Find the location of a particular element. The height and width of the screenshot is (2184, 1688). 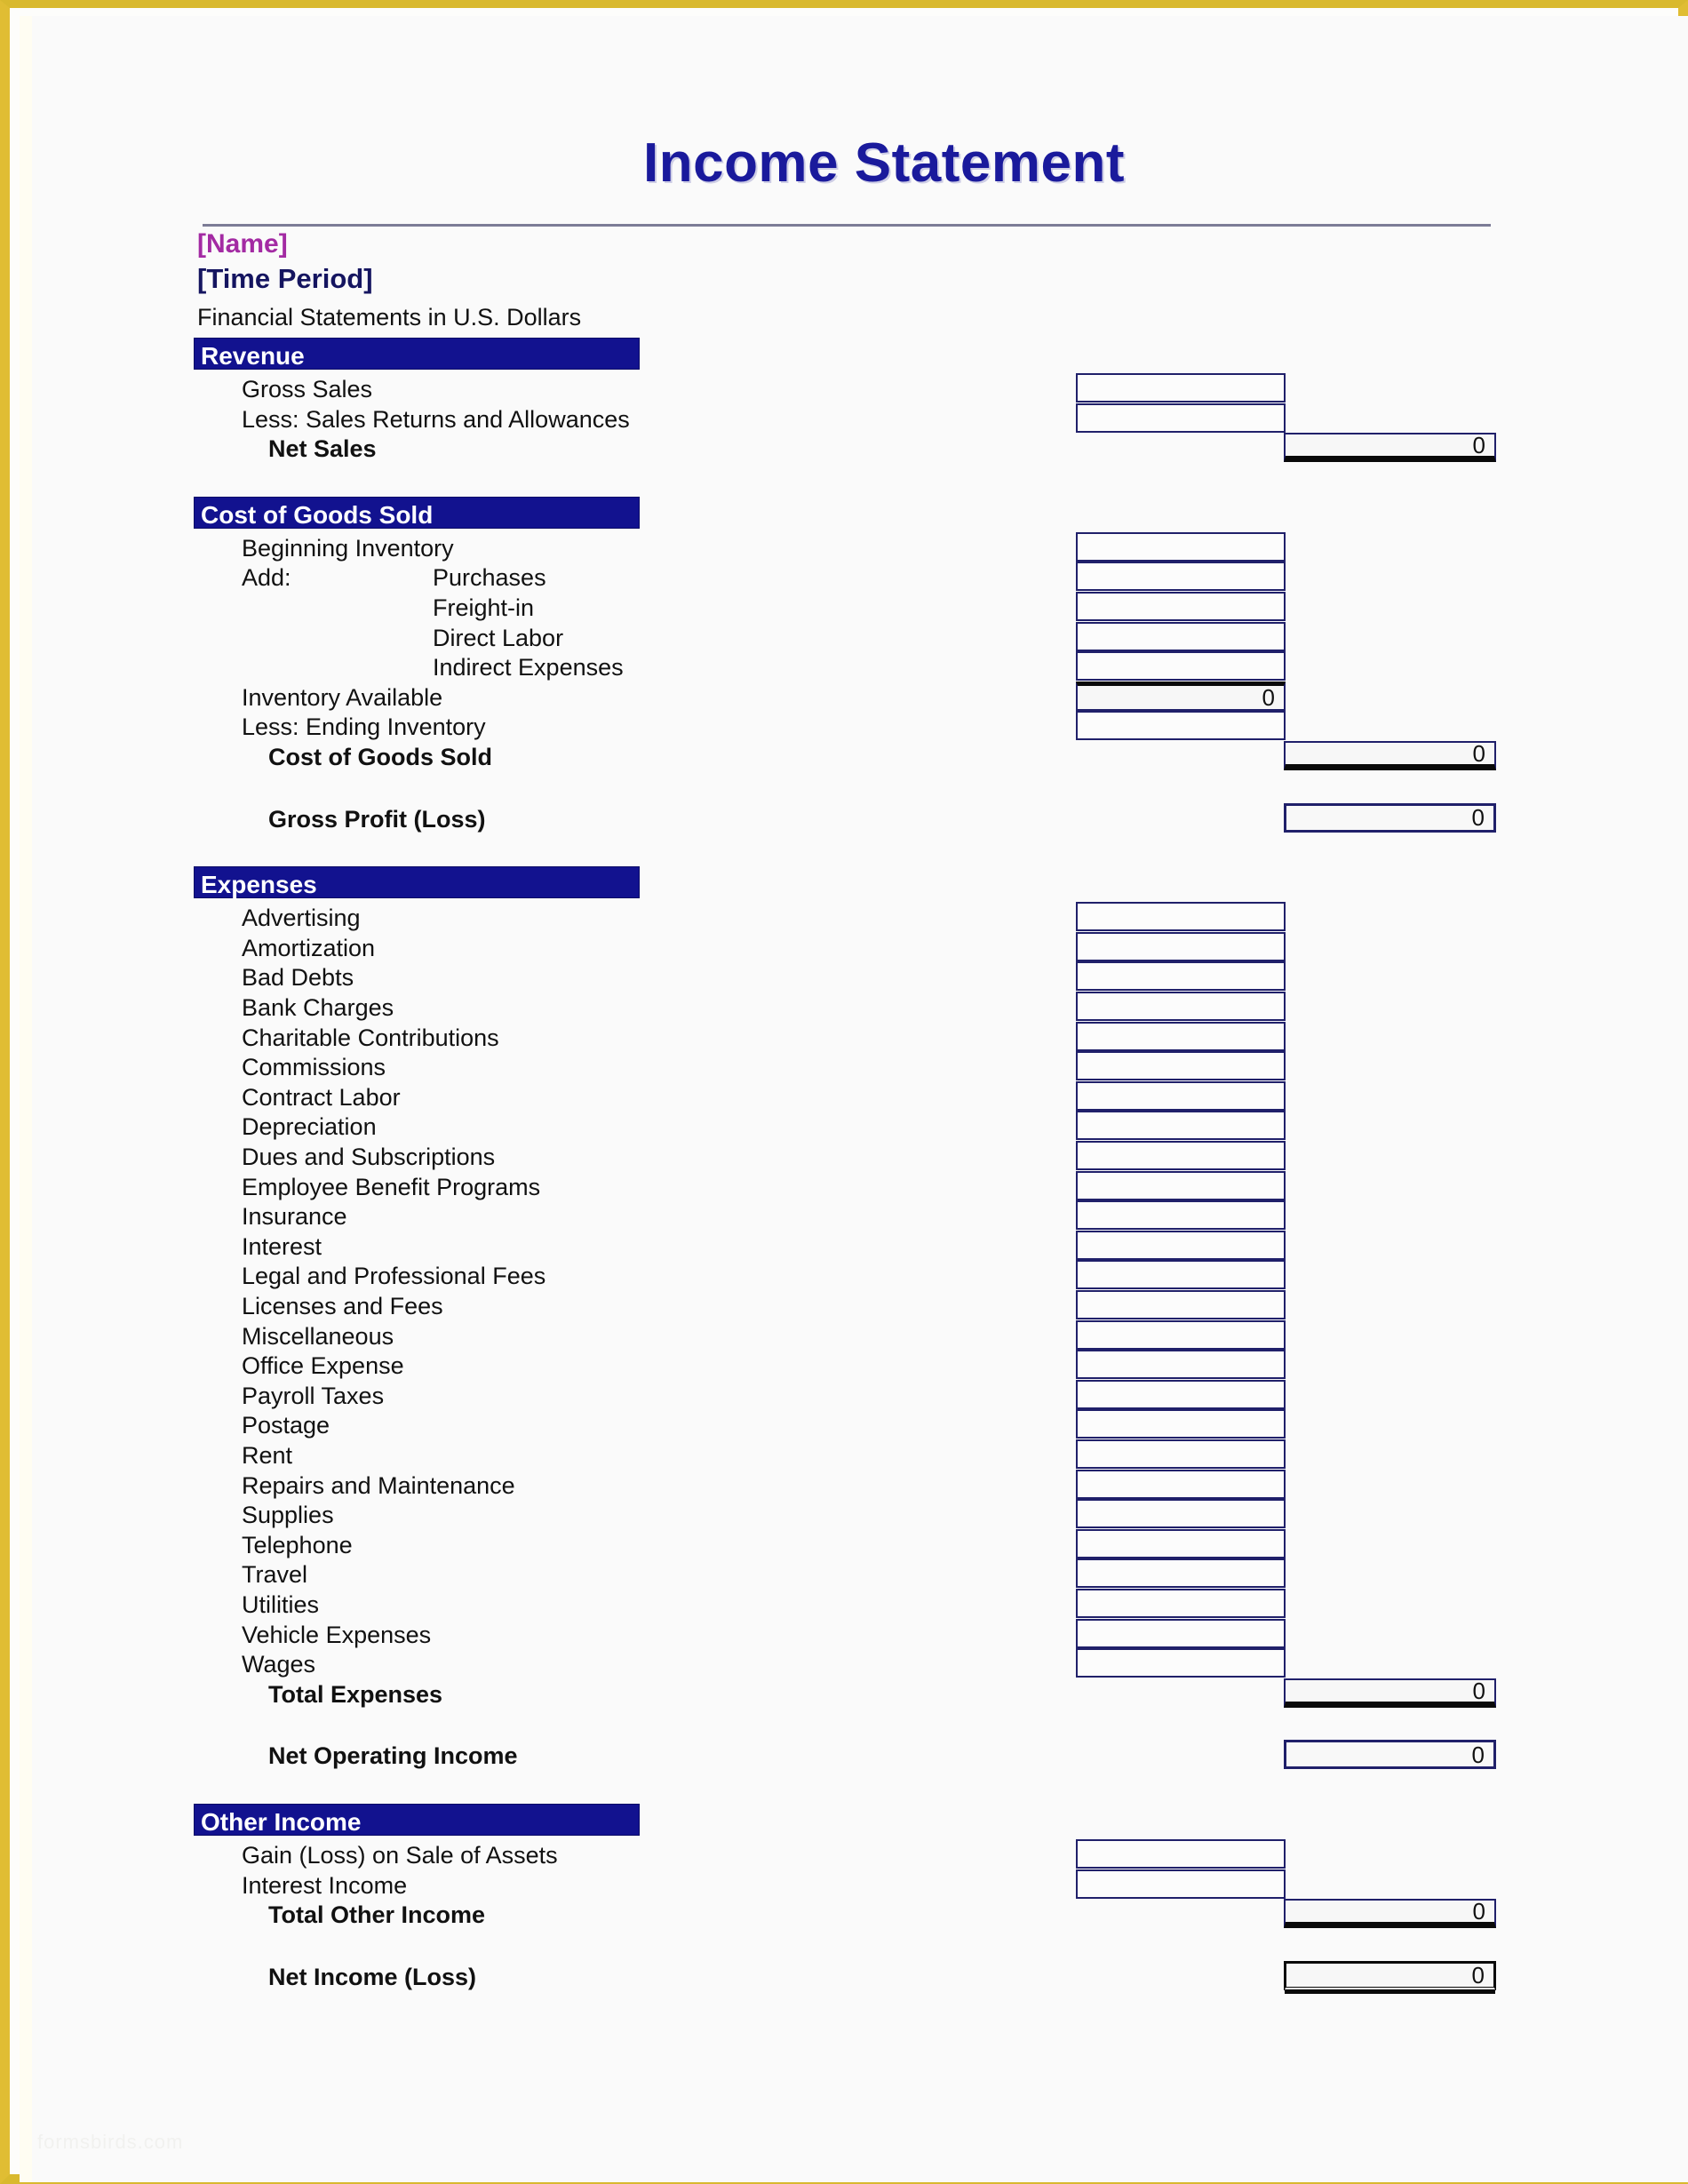

row-label-cost-of-goods-sold-1: Add: is located at coordinates (266, 578).